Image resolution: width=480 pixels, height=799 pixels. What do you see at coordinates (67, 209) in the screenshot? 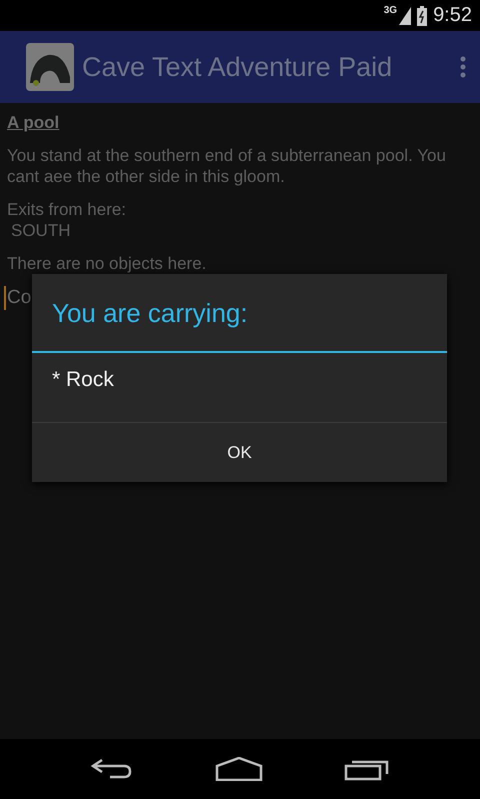
I see `exits-label: Exits from here:` at bounding box center [67, 209].